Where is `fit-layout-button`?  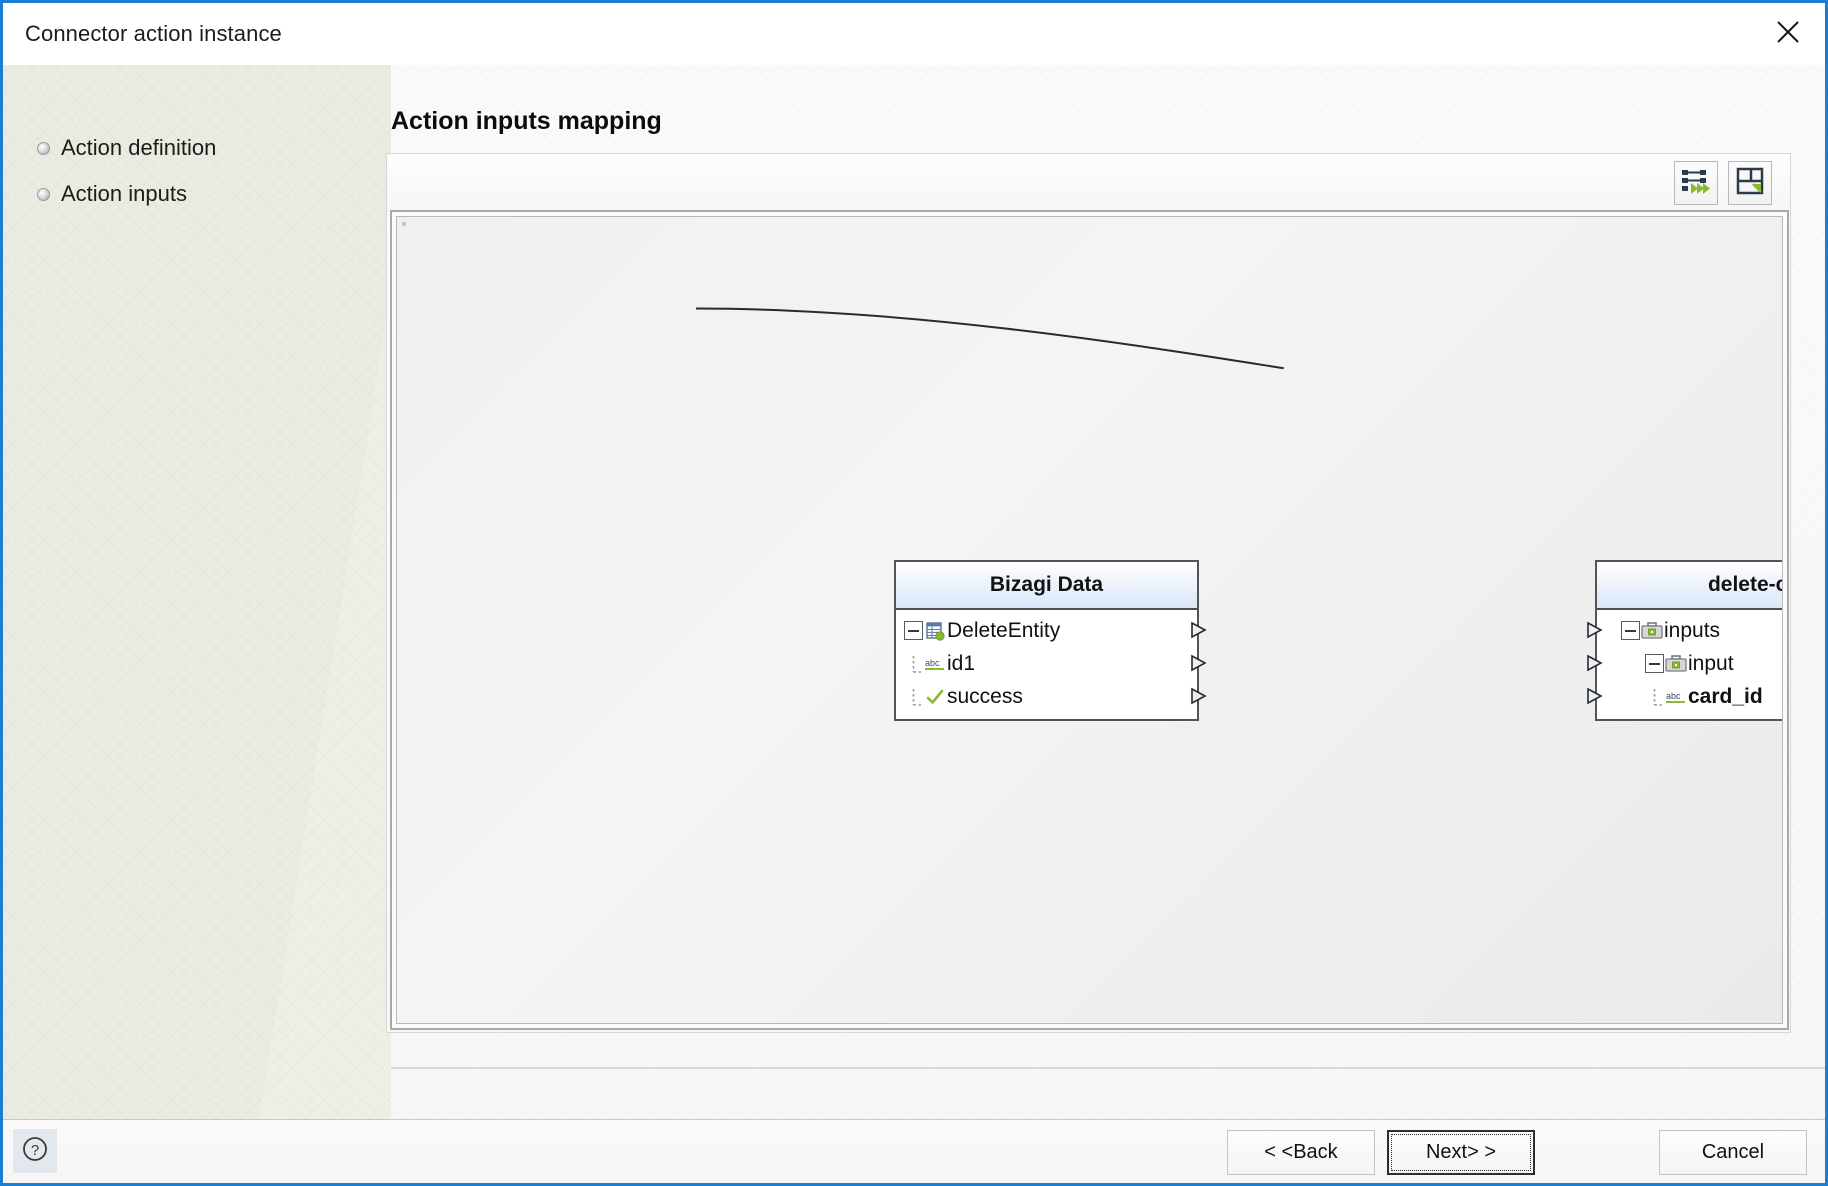 fit-layout-button is located at coordinates (1750, 183).